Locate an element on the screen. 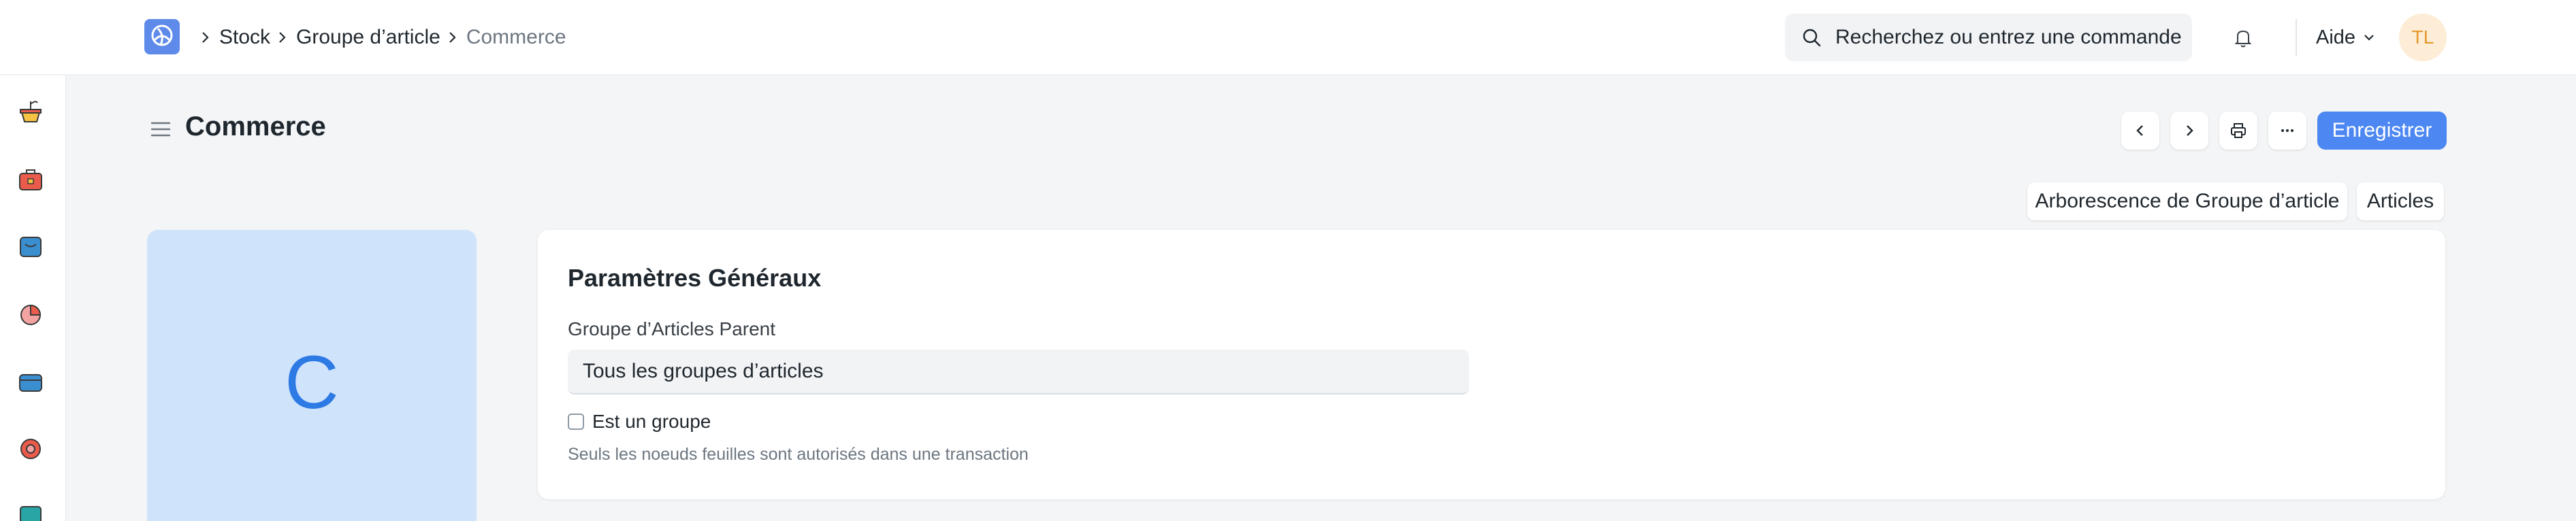 The width and height of the screenshot is (2576, 521). inventory-icon is located at coordinates (31, 510).